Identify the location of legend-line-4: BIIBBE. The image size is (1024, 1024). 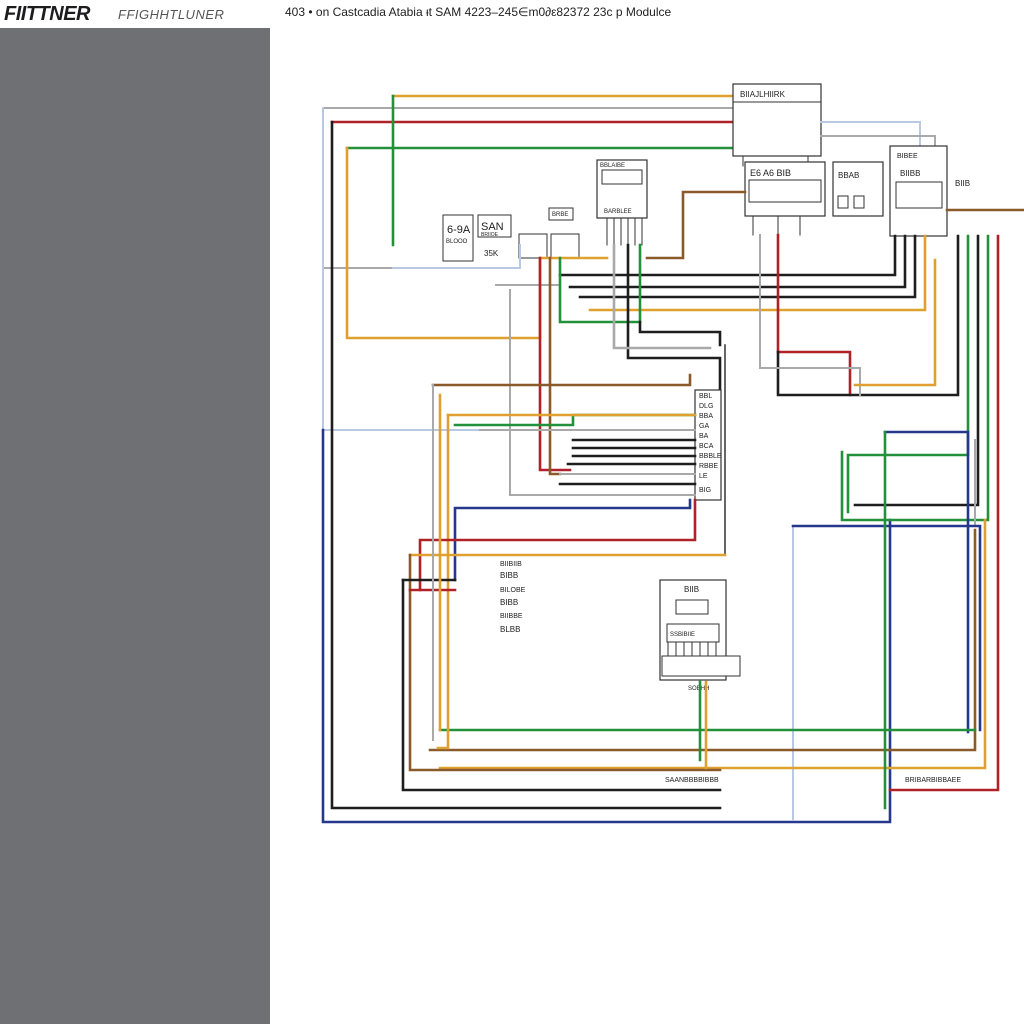
(511, 616).